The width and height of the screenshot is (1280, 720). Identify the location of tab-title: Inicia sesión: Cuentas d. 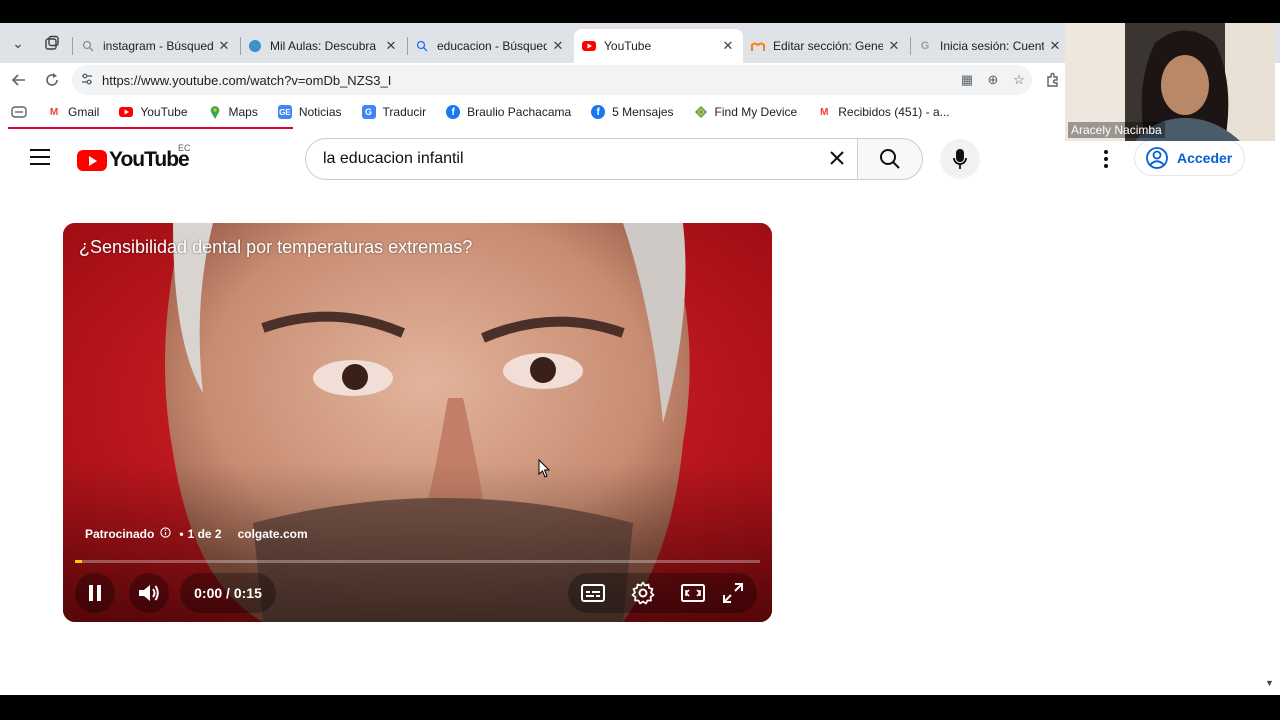
(992, 46).